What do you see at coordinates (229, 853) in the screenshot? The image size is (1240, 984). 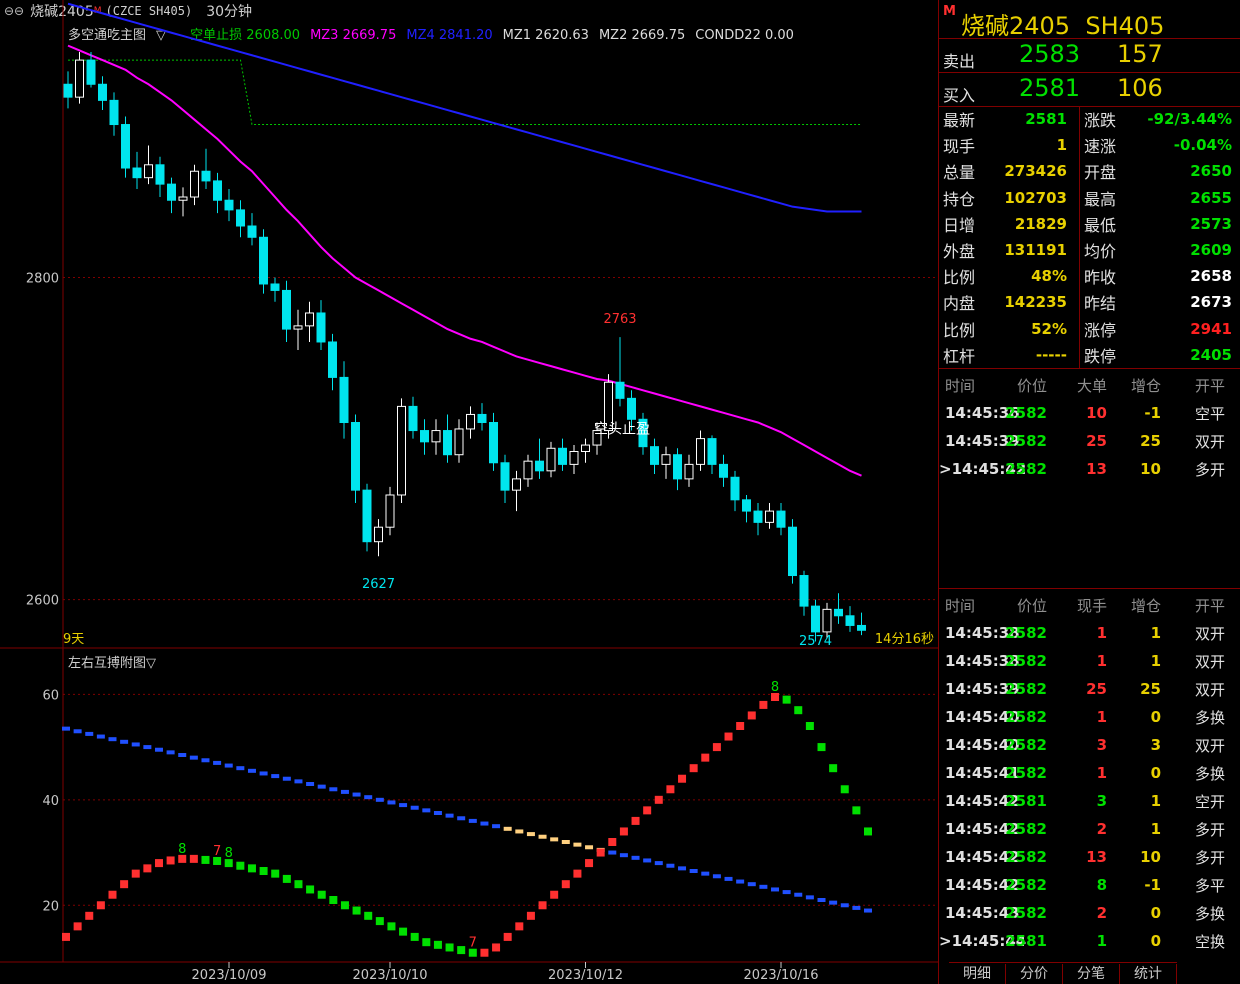 I see `turn-marker: 8` at bounding box center [229, 853].